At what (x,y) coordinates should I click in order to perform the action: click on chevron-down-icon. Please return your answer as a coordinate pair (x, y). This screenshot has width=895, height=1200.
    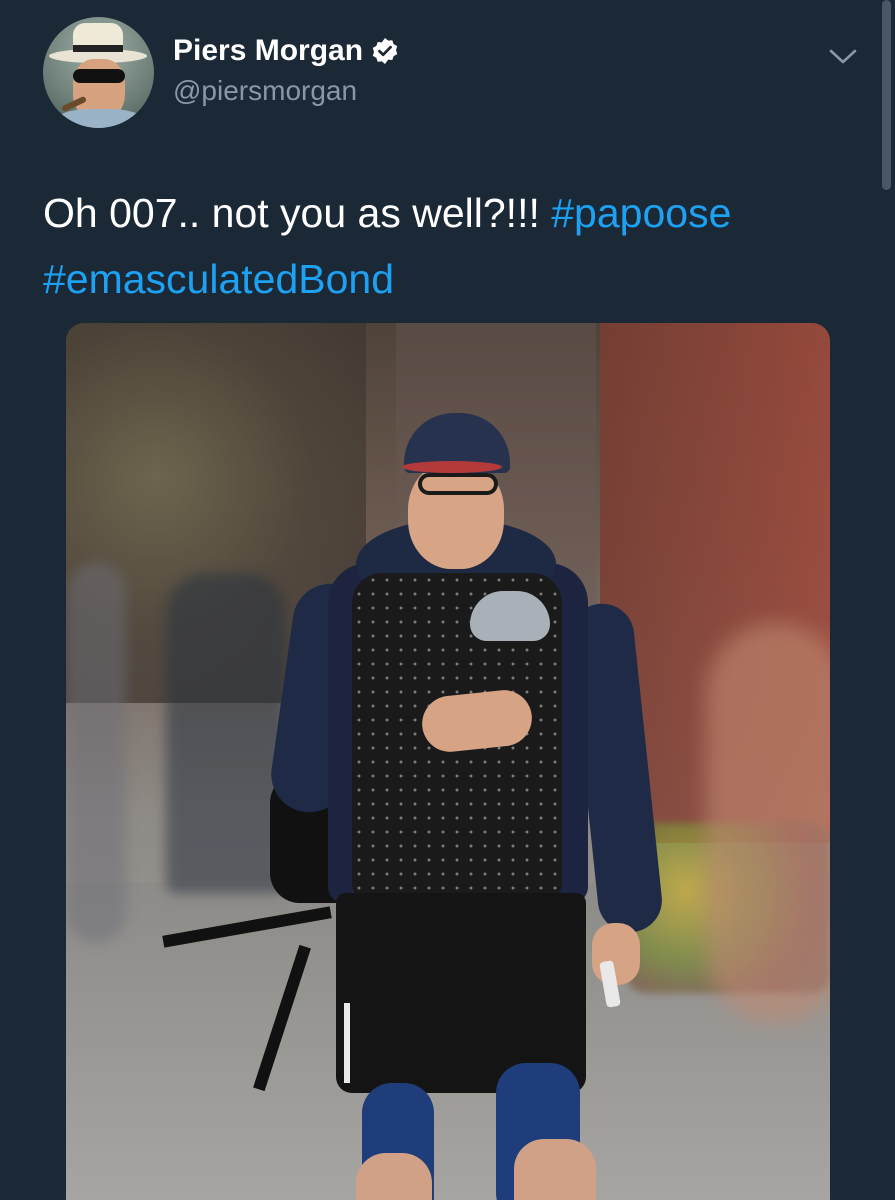
    Looking at the image, I should click on (843, 57).